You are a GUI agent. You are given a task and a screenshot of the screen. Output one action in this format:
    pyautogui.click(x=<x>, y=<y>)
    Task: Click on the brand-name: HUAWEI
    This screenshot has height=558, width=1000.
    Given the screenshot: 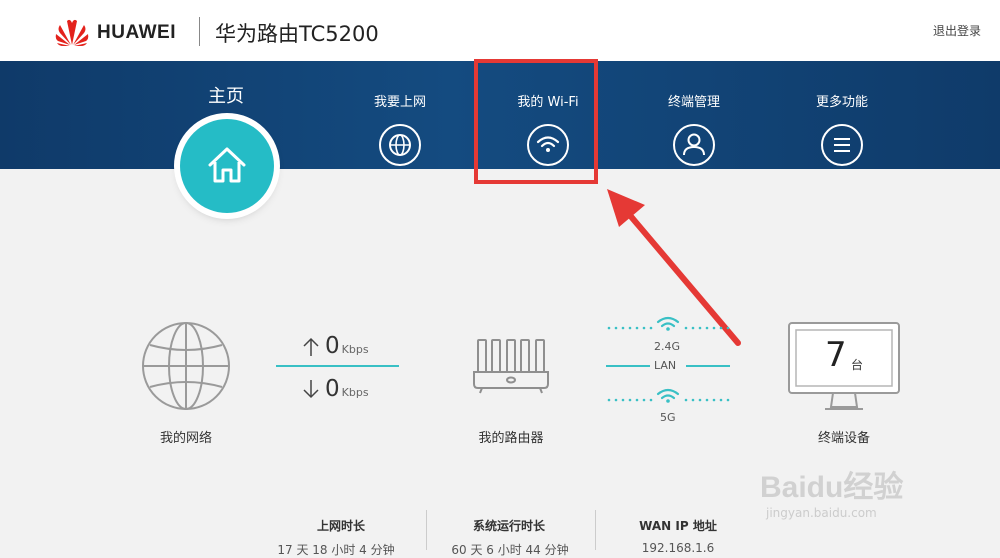 What is the action you would take?
    pyautogui.click(x=136, y=32)
    